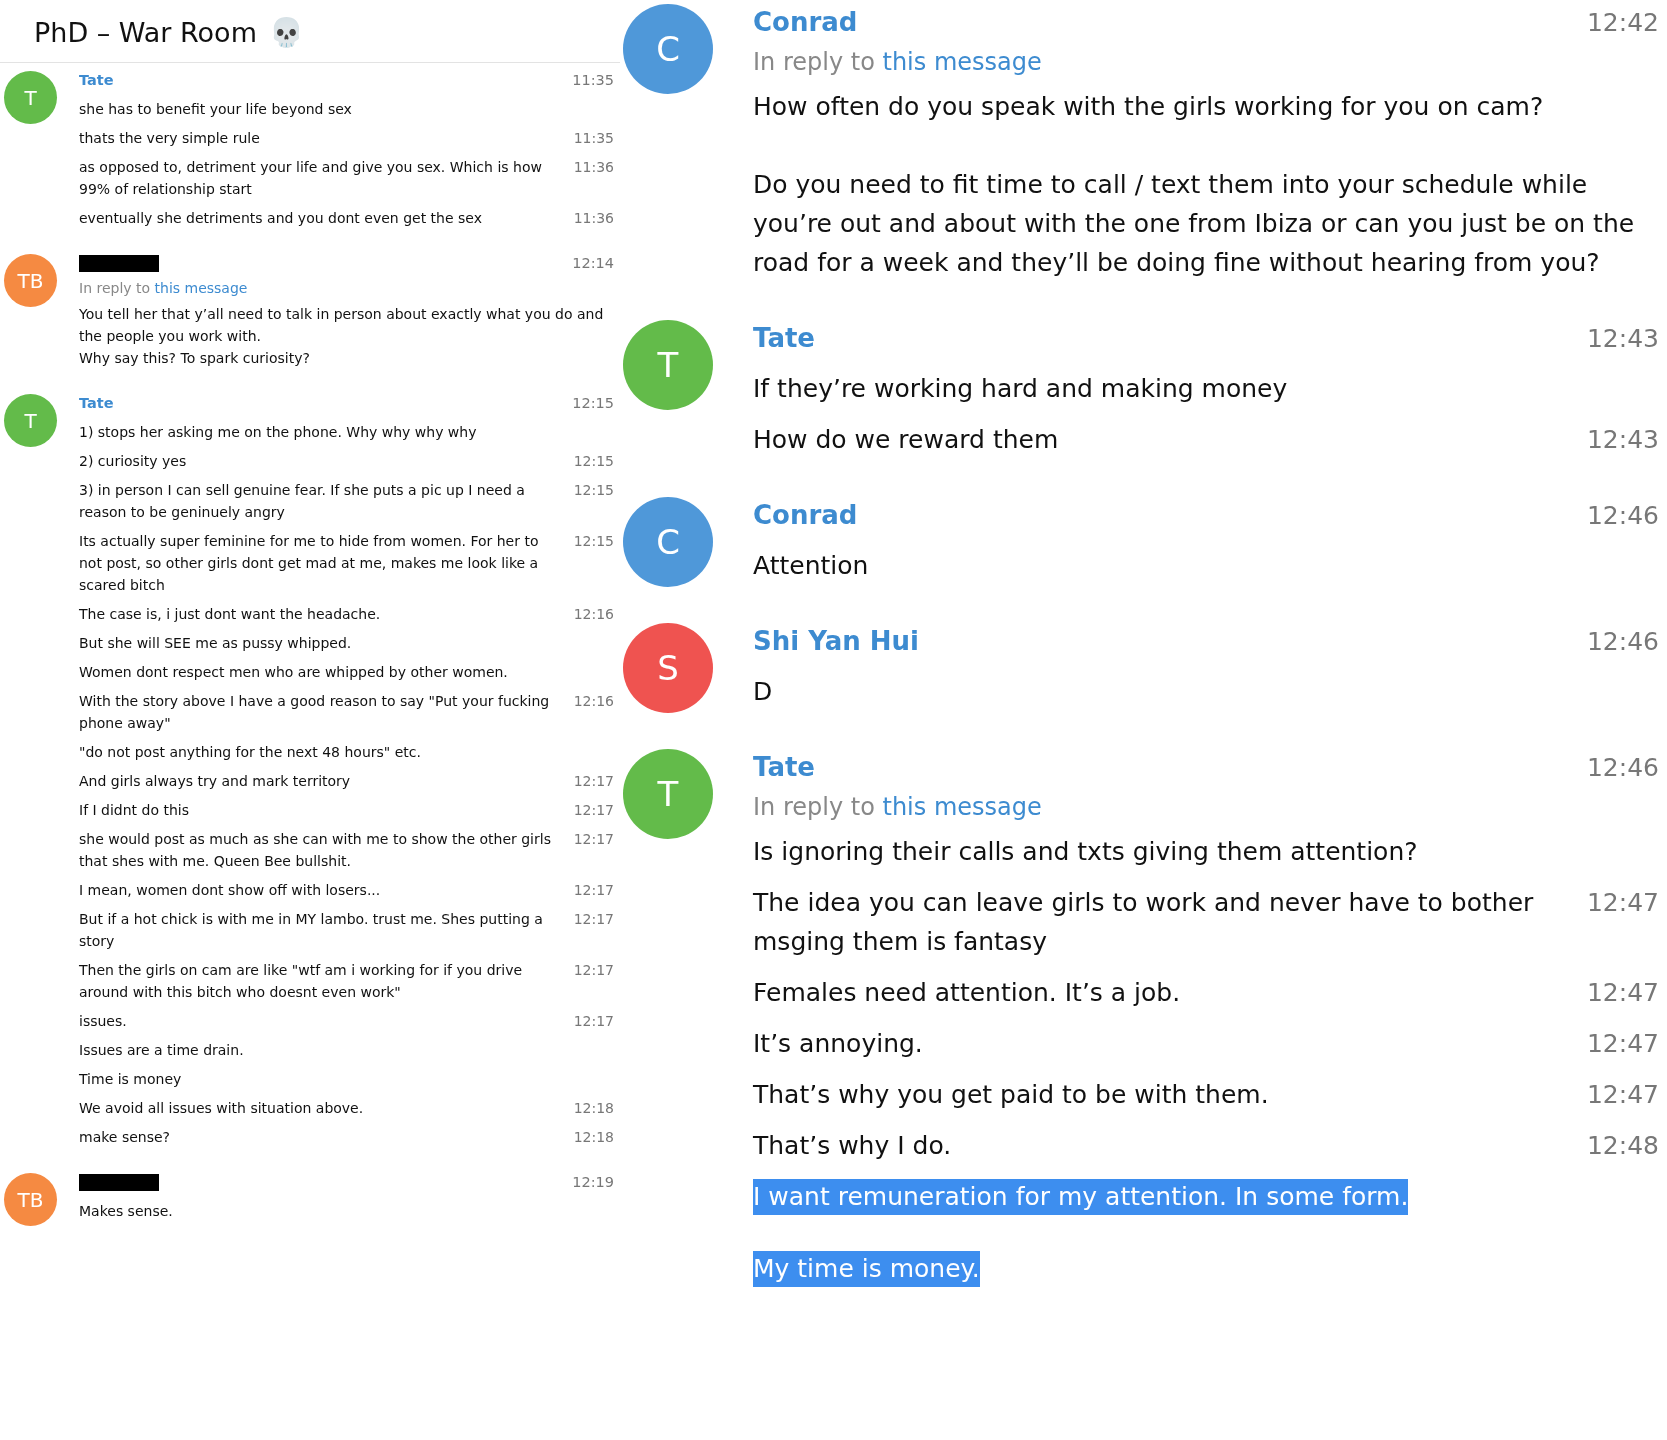  I want to click on message-text: Females need attention. It’s a job., so click(967, 992).